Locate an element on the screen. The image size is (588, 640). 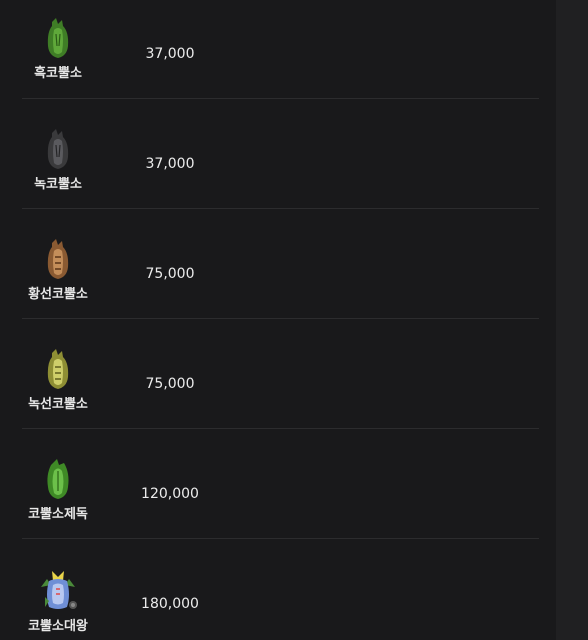
monster-cell: 코뿔소제독 is located at coordinates (58, 489).